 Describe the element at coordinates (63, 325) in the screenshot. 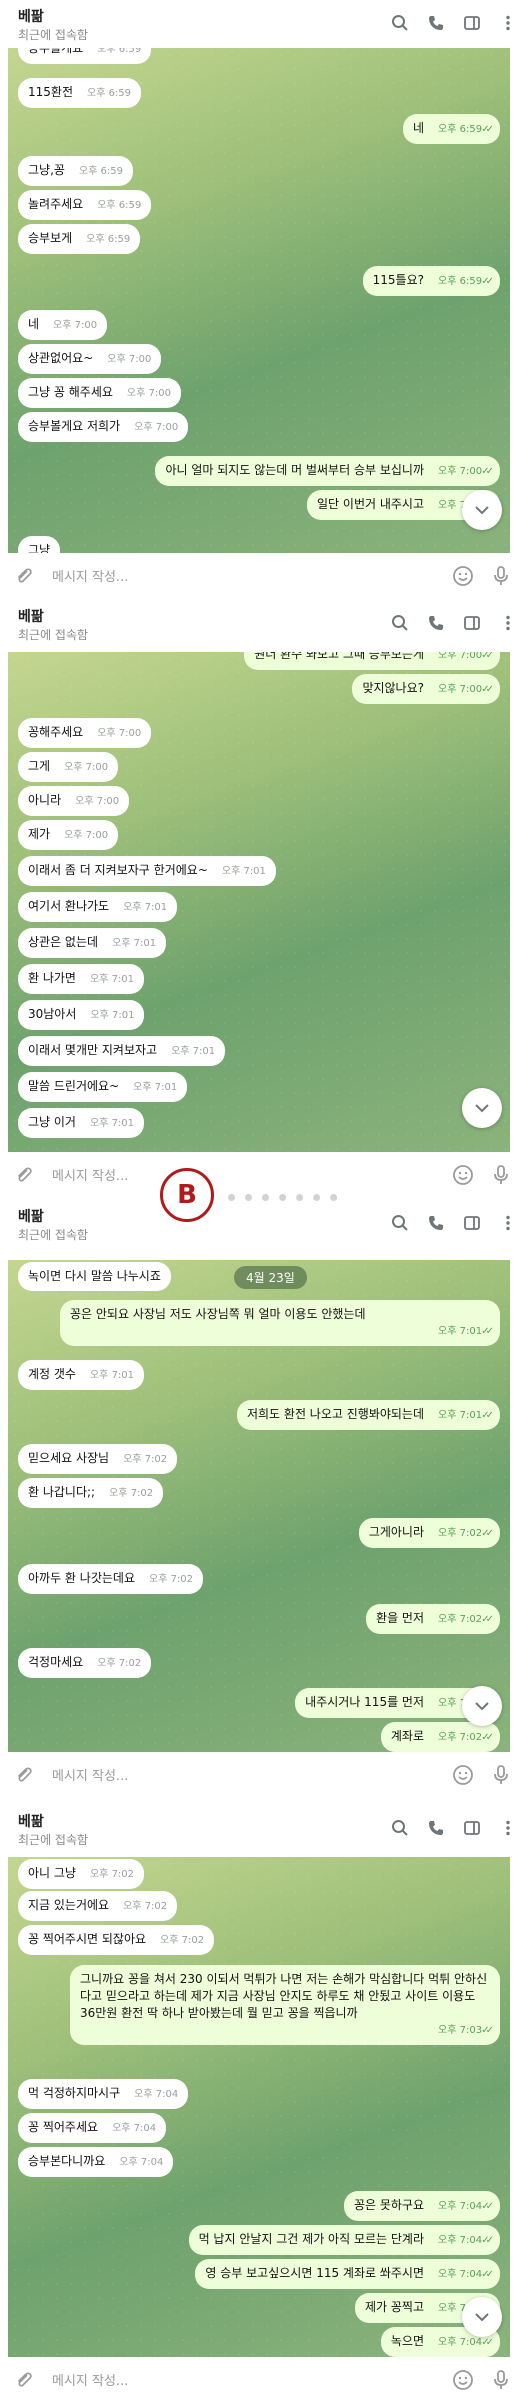

I see `message-bubble: 네 오후 7:00` at that location.